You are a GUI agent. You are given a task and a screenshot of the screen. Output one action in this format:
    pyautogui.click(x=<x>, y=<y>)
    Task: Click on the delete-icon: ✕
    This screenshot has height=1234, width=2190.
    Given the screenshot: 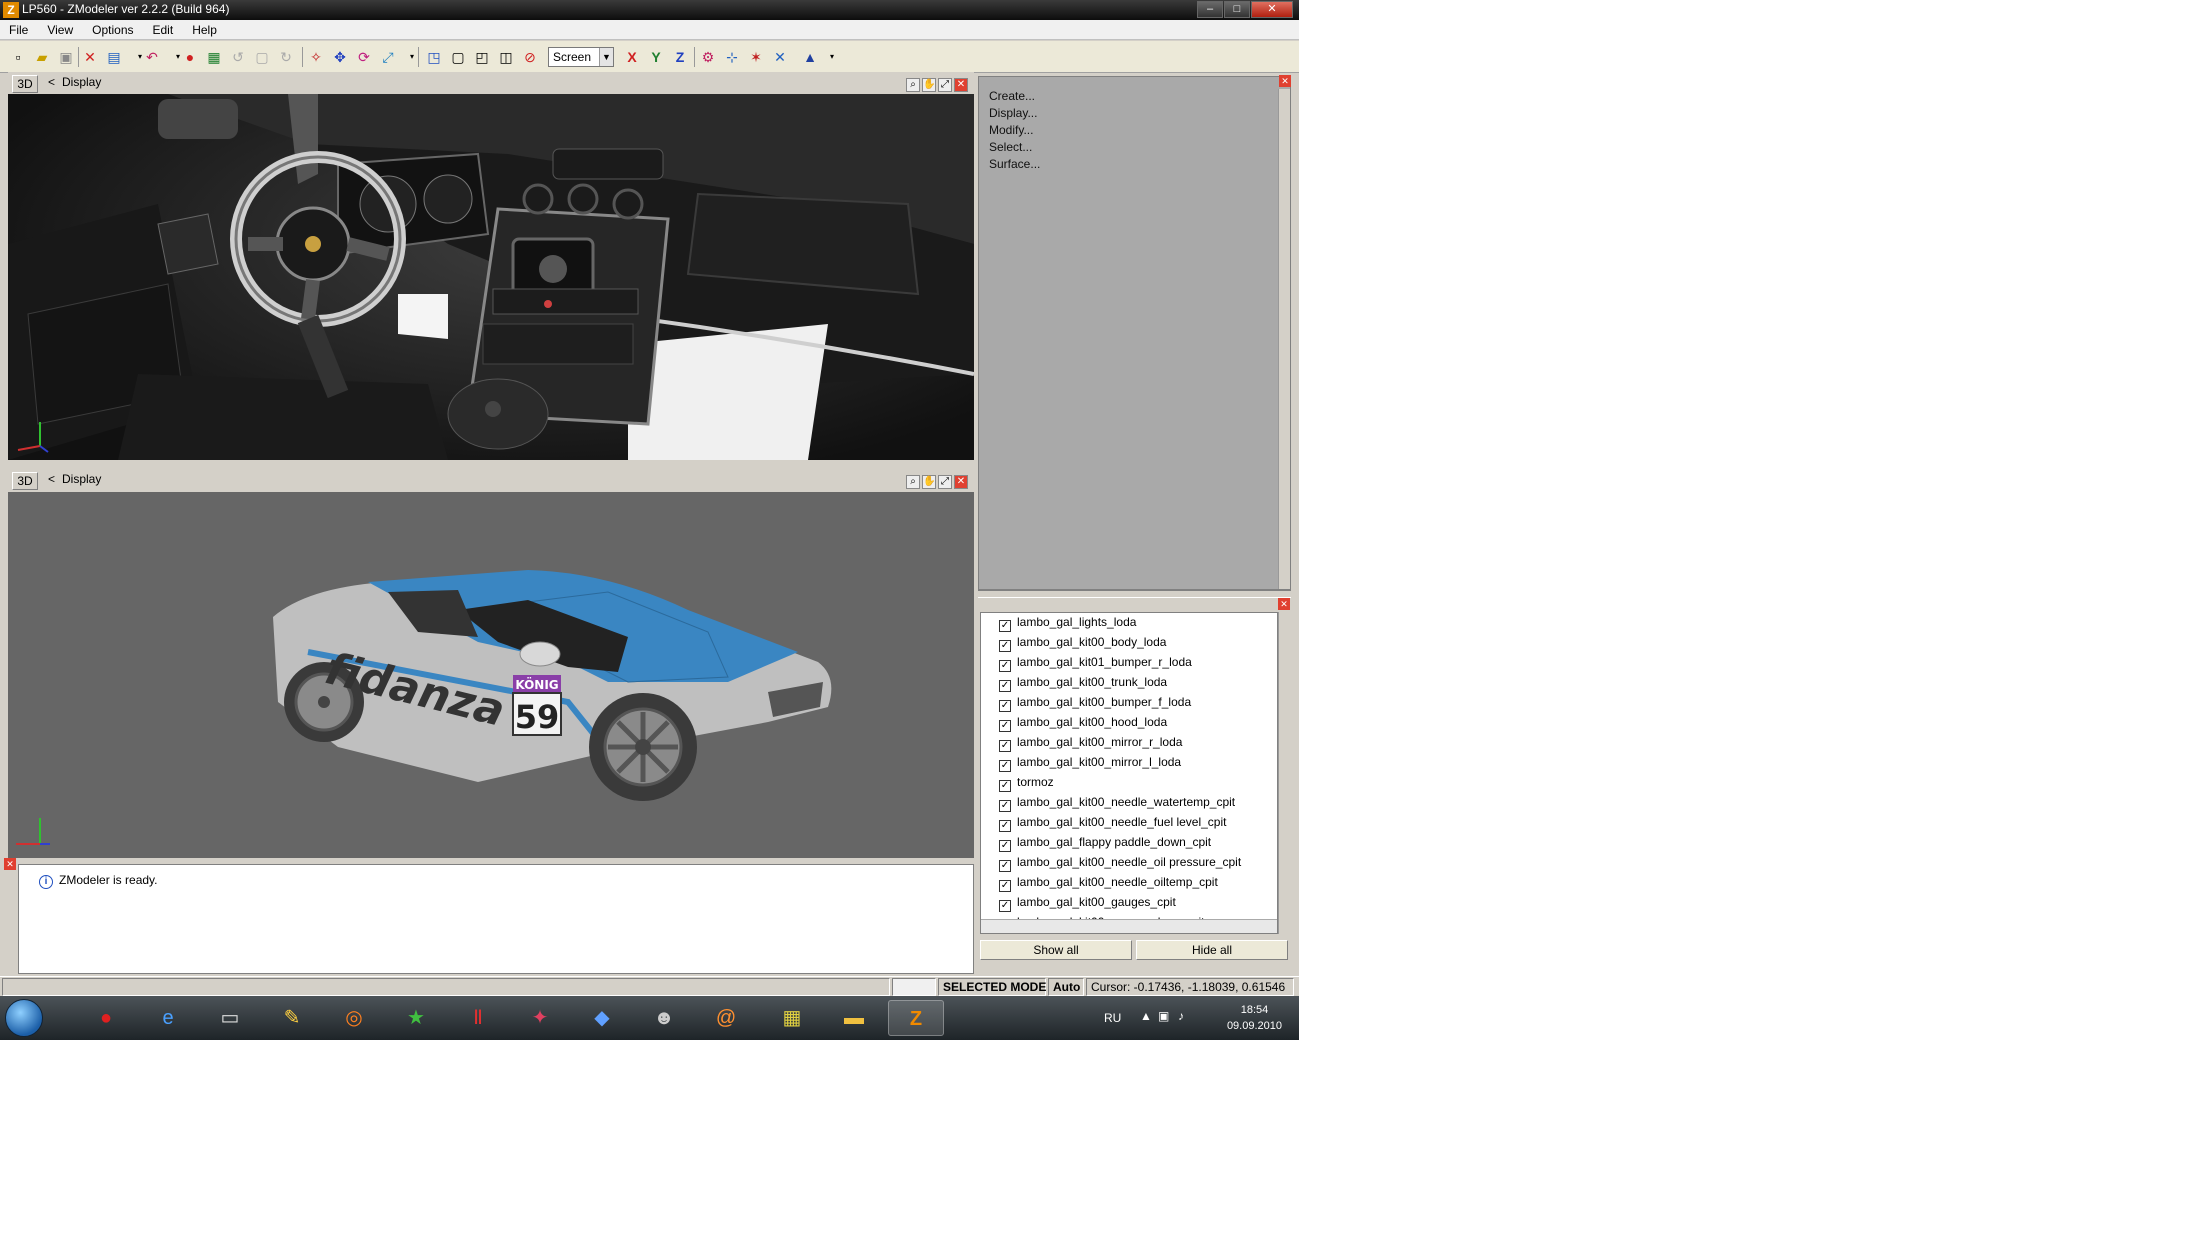 What is the action you would take?
    pyautogui.click(x=90, y=57)
    